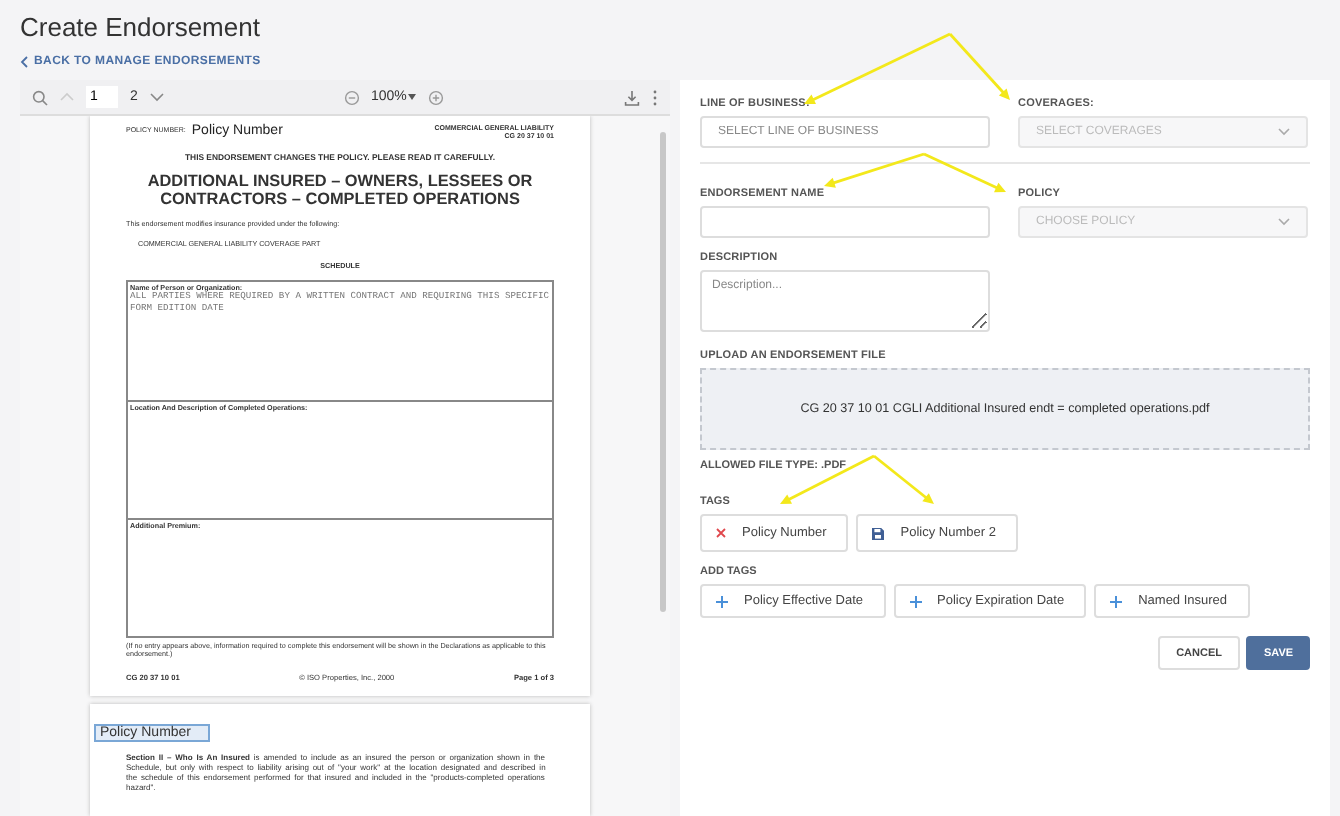 The width and height of the screenshot is (1340, 816). I want to click on page-title: Create Endorsement, so click(141, 27).